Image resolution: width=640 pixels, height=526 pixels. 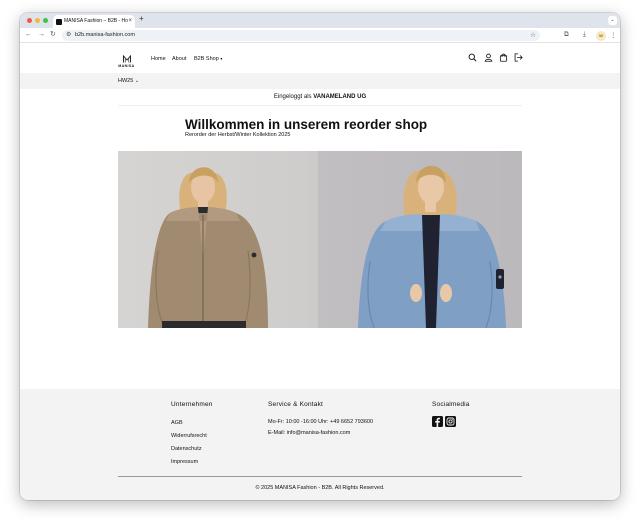 What do you see at coordinates (306, 124) in the screenshot?
I see `page-title: Willkommen in unserem reorder shop` at bounding box center [306, 124].